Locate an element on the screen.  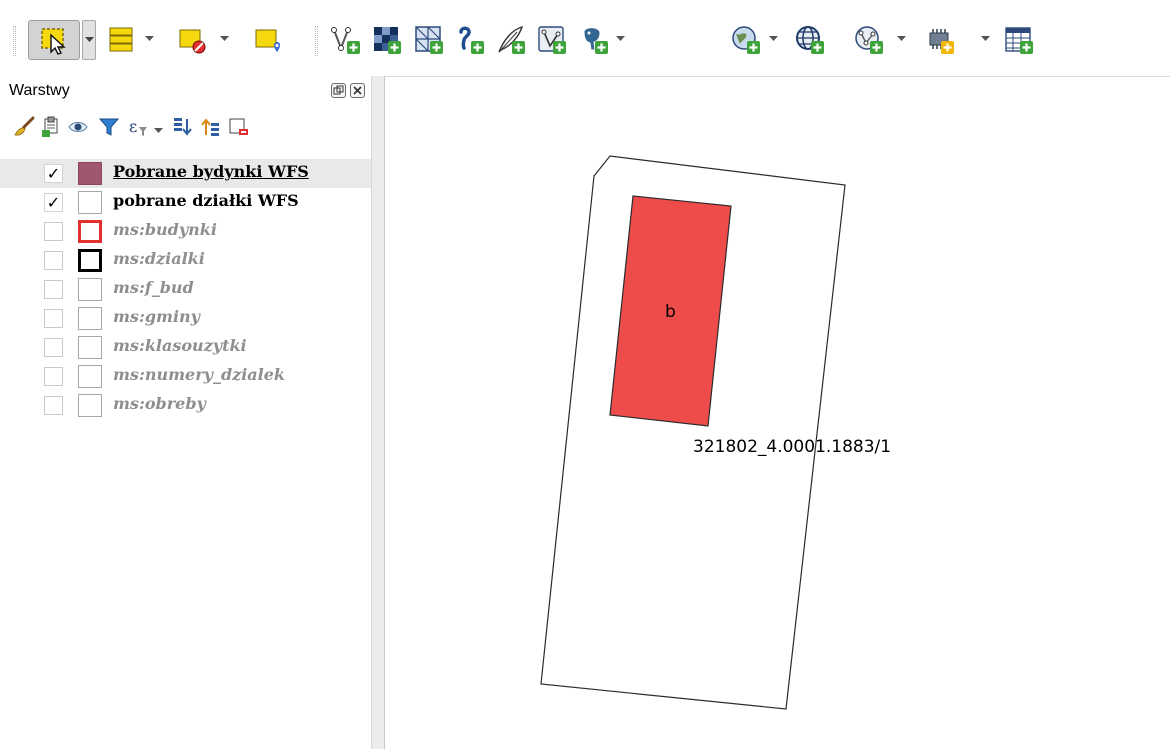
open-attribute-table-button is located at coordinates (1019, 40).